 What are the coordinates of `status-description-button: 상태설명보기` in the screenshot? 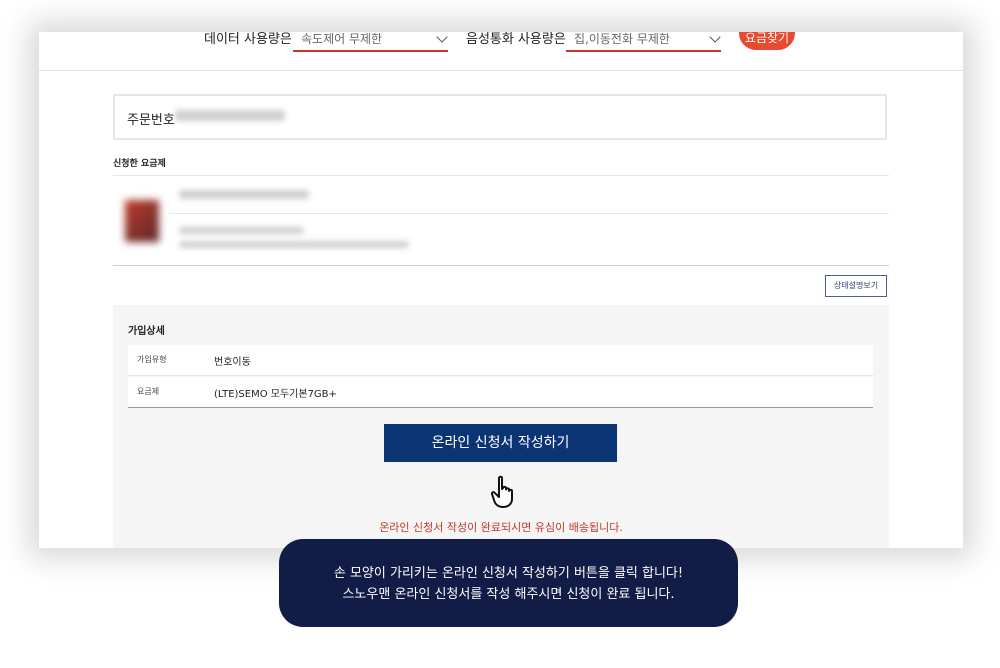 It's located at (856, 286).